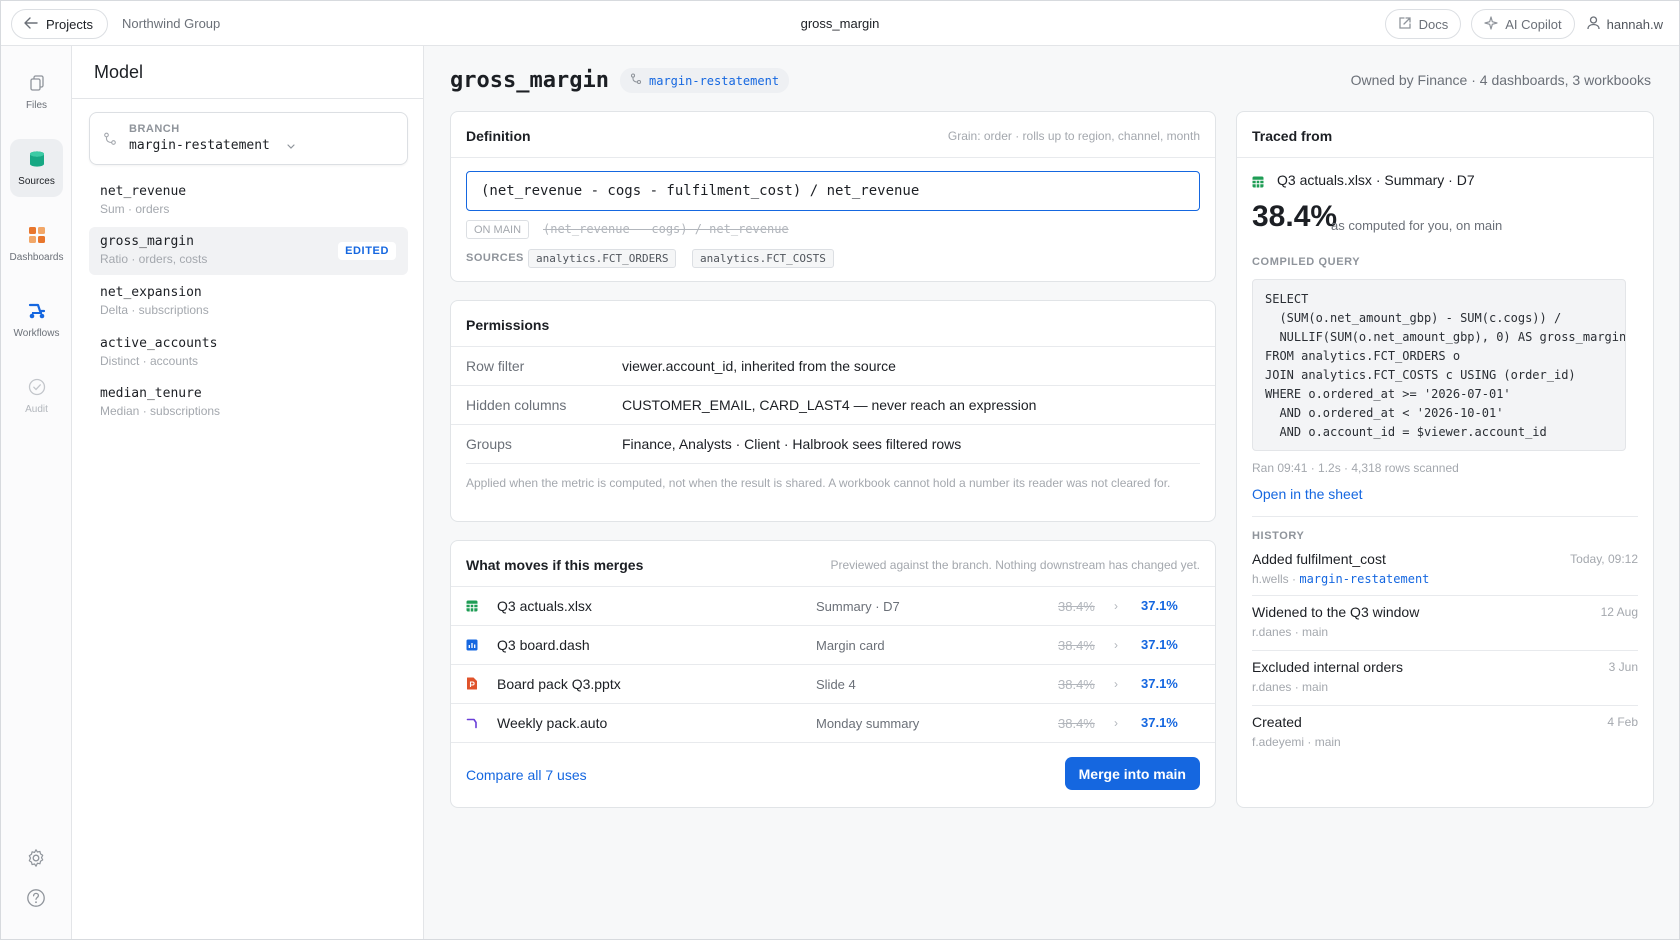  I want to click on impact-name: Weekly pack.auto, so click(552, 723).